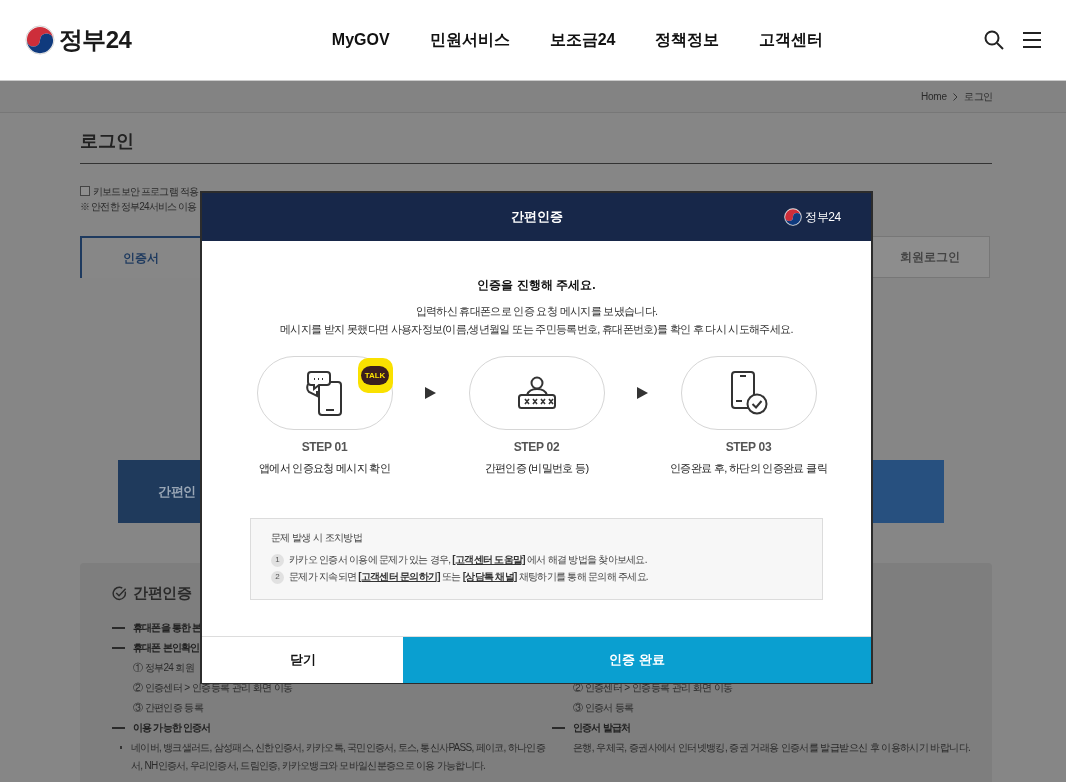 The width and height of the screenshot is (1066, 782). Describe the element at coordinates (139, 207) in the screenshot. I see `notice-text: ※ 안전한 정부24서비스 이용` at that location.